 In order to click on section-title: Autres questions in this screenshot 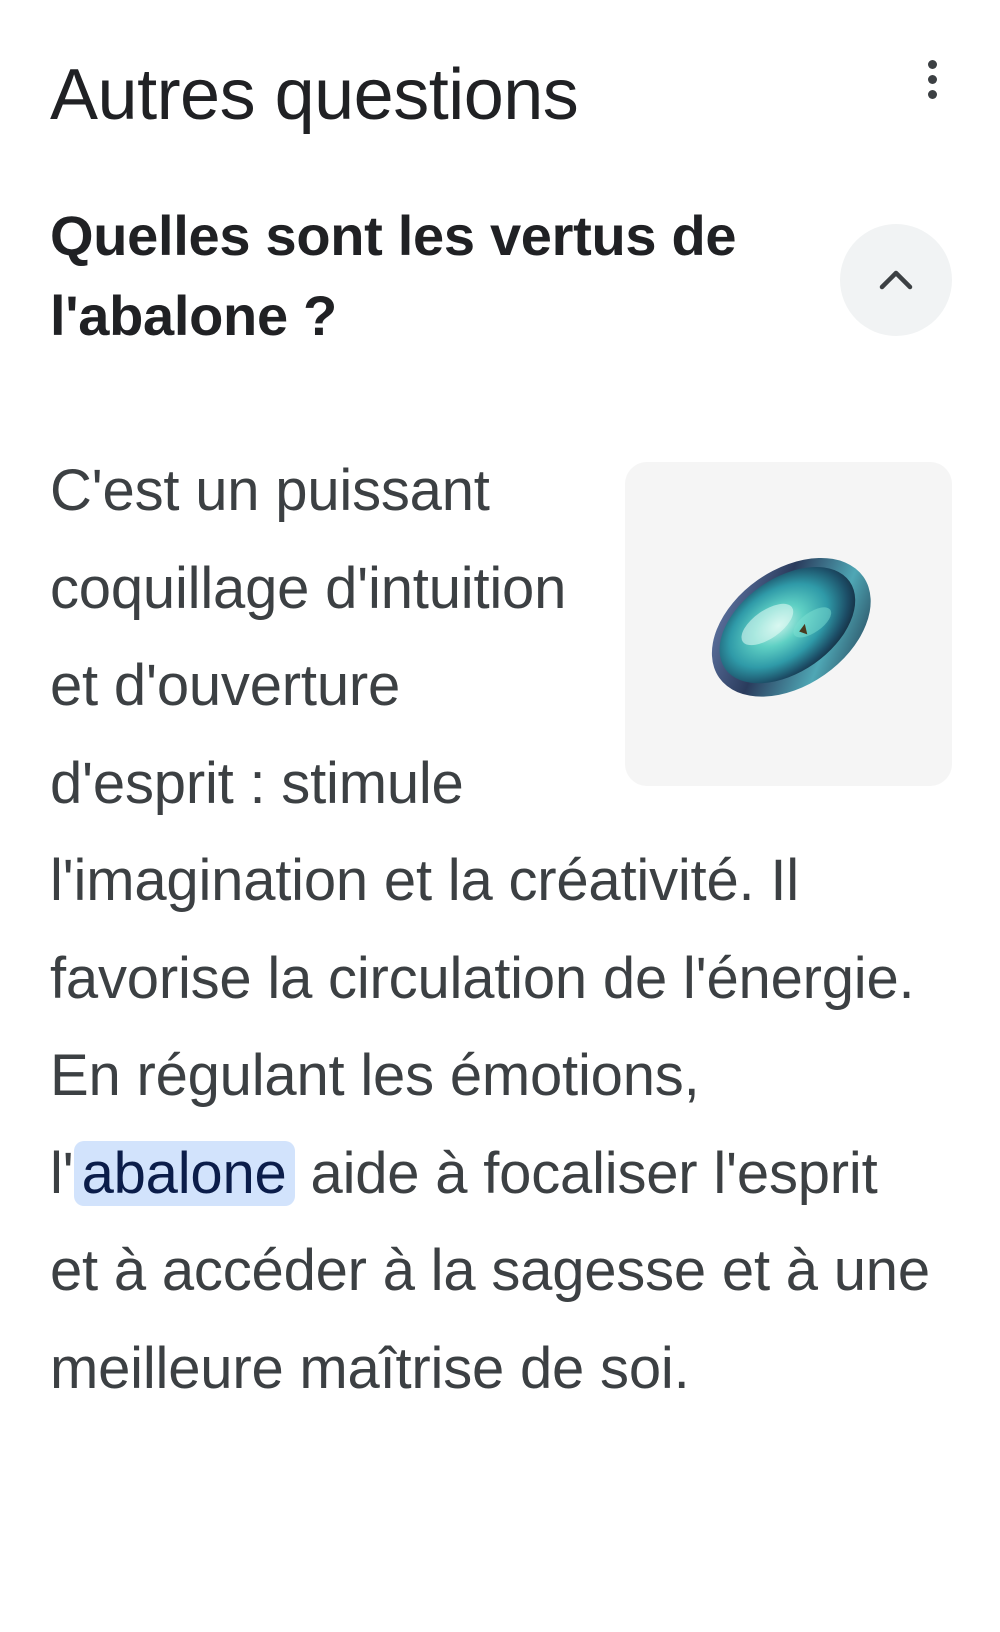, I will do `click(314, 95)`.